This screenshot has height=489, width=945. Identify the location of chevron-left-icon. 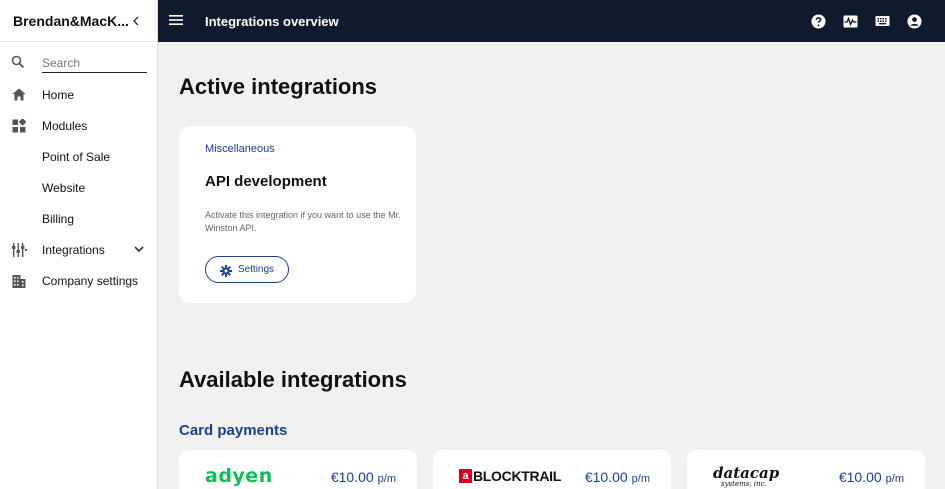
(136, 21).